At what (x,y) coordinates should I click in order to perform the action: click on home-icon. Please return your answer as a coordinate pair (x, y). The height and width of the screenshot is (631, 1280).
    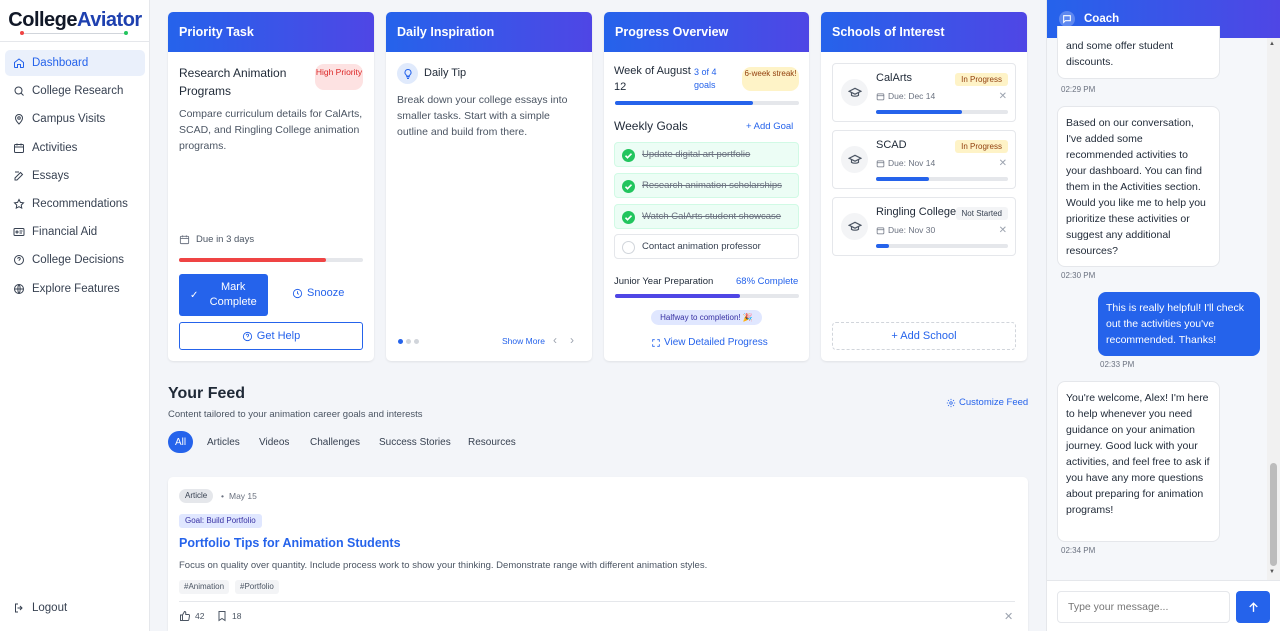
    Looking at the image, I should click on (19, 63).